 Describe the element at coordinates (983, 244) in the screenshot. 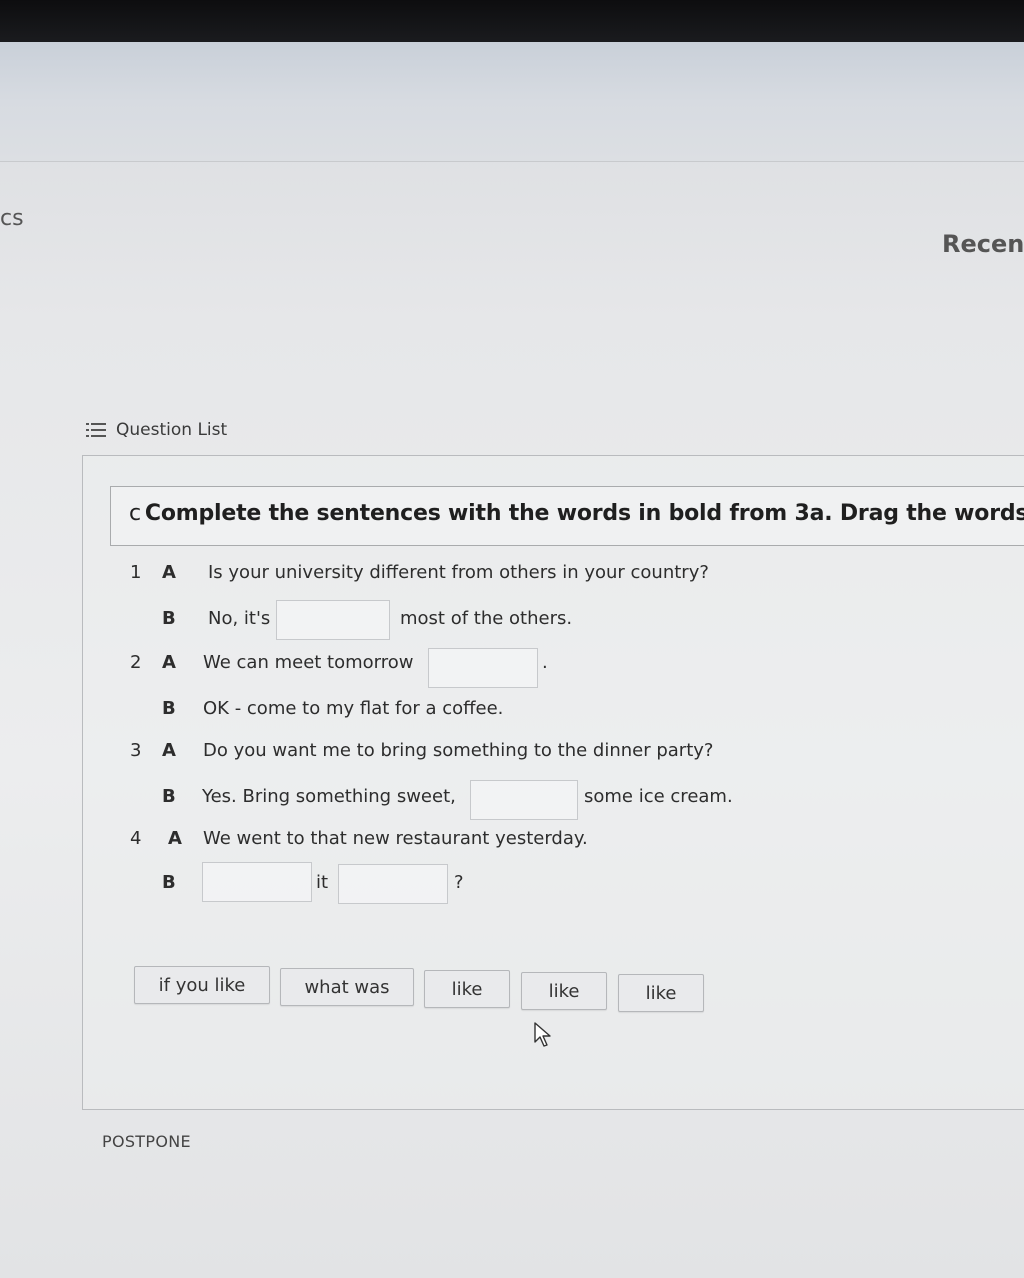

I see `nav-item-recent: Recent` at that location.